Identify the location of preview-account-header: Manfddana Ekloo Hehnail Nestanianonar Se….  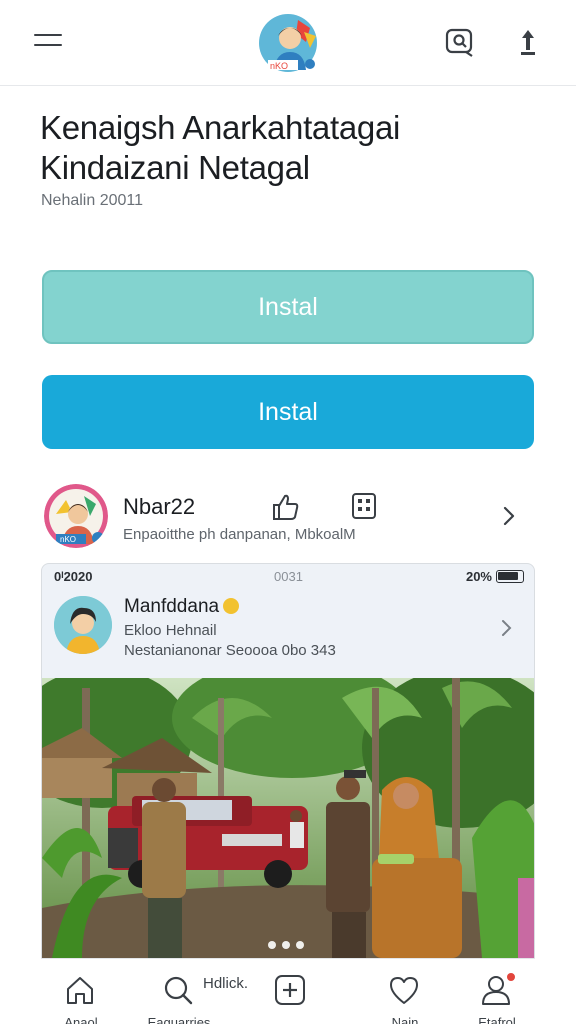
(288, 634).